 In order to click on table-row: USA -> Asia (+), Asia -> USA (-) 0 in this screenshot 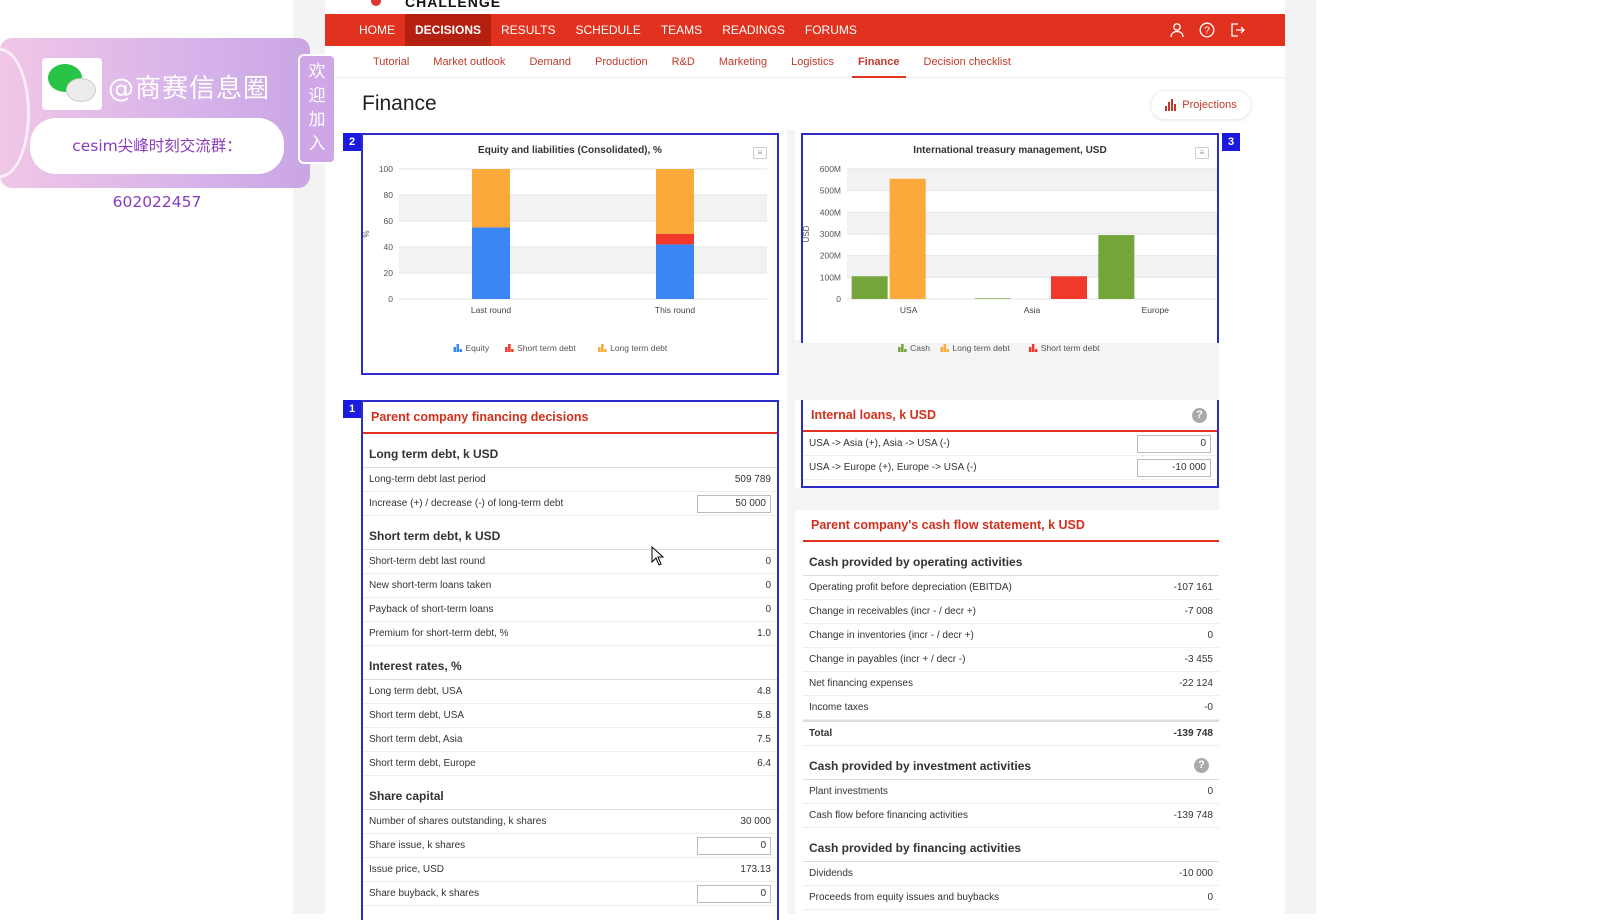, I will do `click(1010, 444)`.